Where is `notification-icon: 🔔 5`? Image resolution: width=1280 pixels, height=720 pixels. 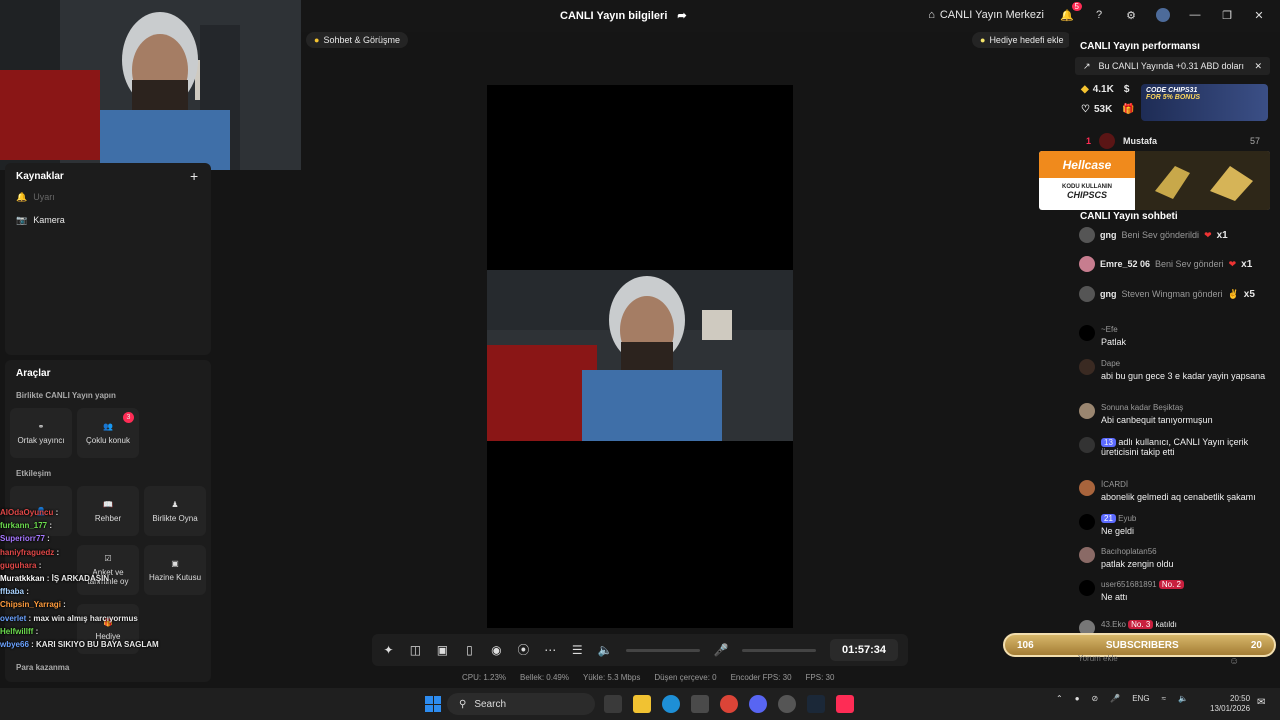 notification-icon: 🔔 5 is located at coordinates (1070, 13).